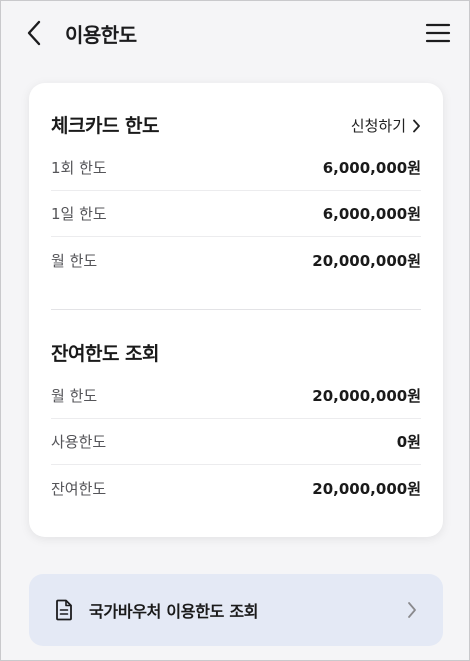 The height and width of the screenshot is (661, 470). I want to click on remaining-limit-title: 잔여한도 조회, so click(105, 354).